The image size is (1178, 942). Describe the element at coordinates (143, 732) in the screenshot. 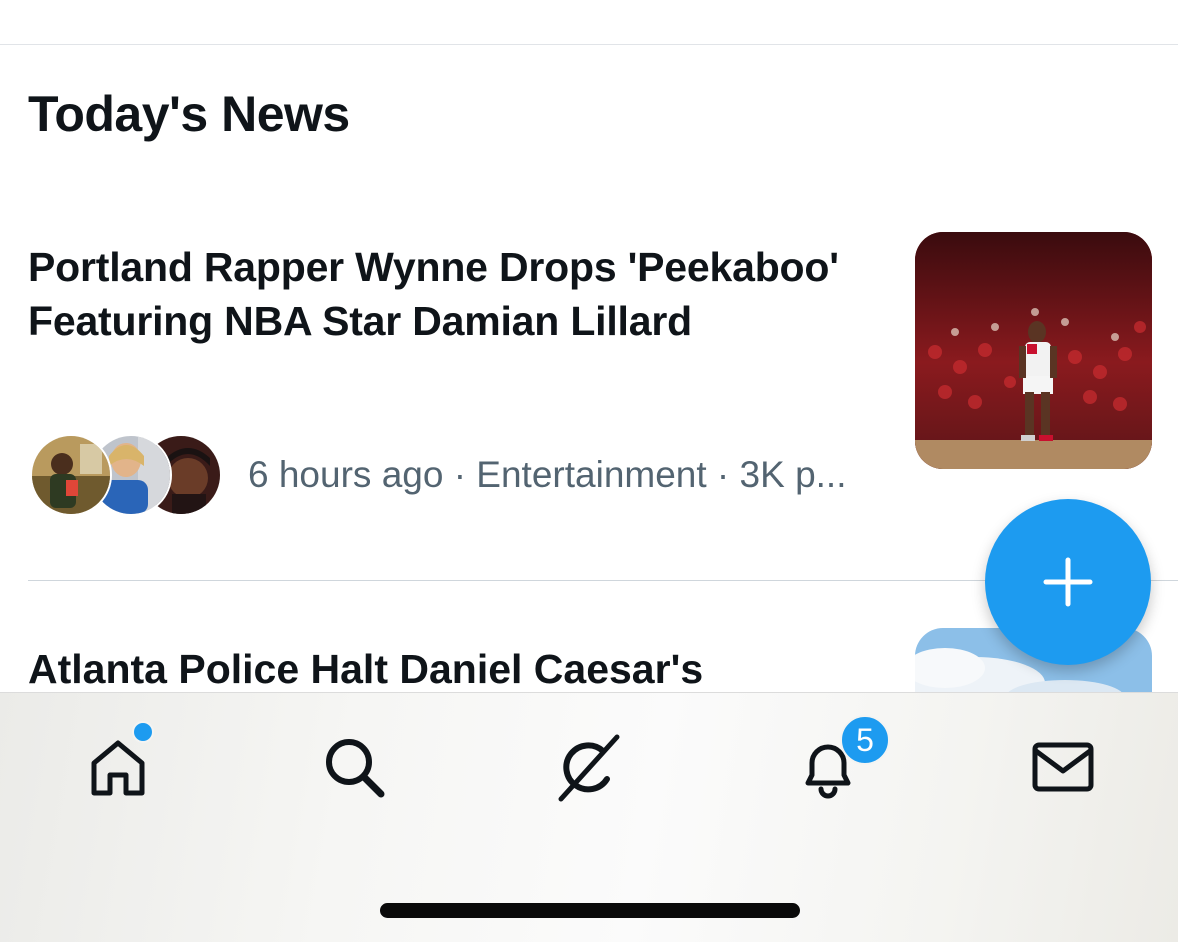

I see `home-unread-dot` at that location.